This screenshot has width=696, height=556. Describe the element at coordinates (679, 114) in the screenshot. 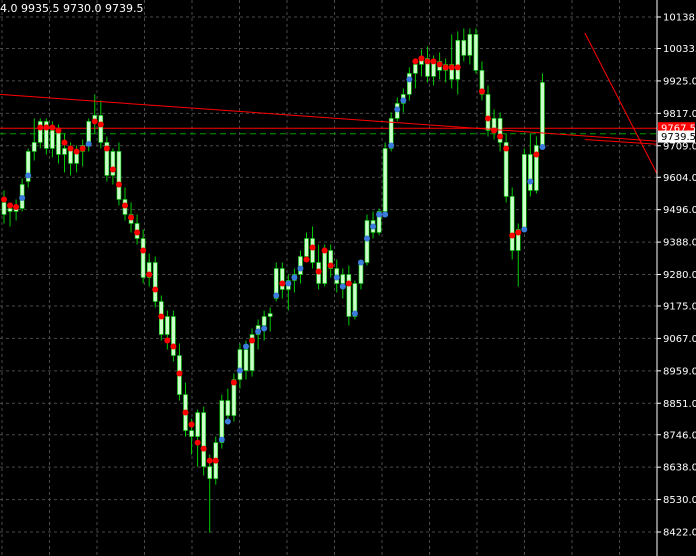

I see `axis-tick-label: 9817.0` at that location.